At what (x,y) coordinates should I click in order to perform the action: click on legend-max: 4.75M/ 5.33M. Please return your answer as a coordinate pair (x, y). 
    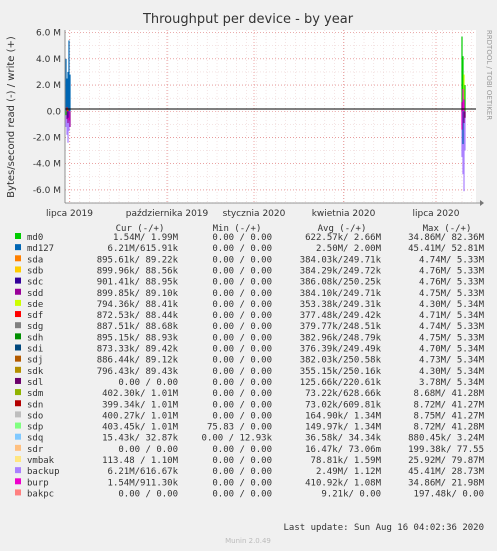
    Looking at the image, I should click on (452, 294).